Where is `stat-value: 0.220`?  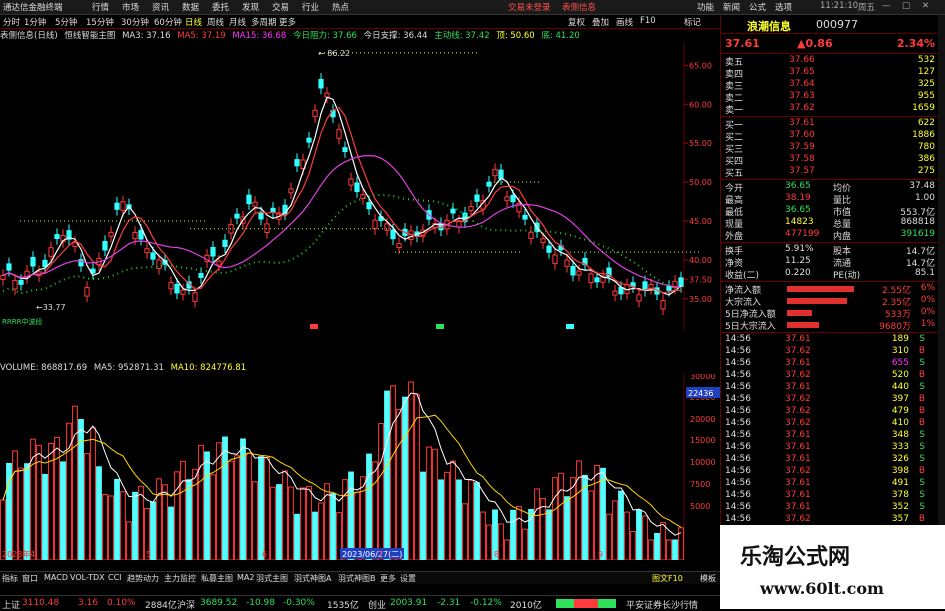
stat-value: 0.220 is located at coordinates (798, 273).